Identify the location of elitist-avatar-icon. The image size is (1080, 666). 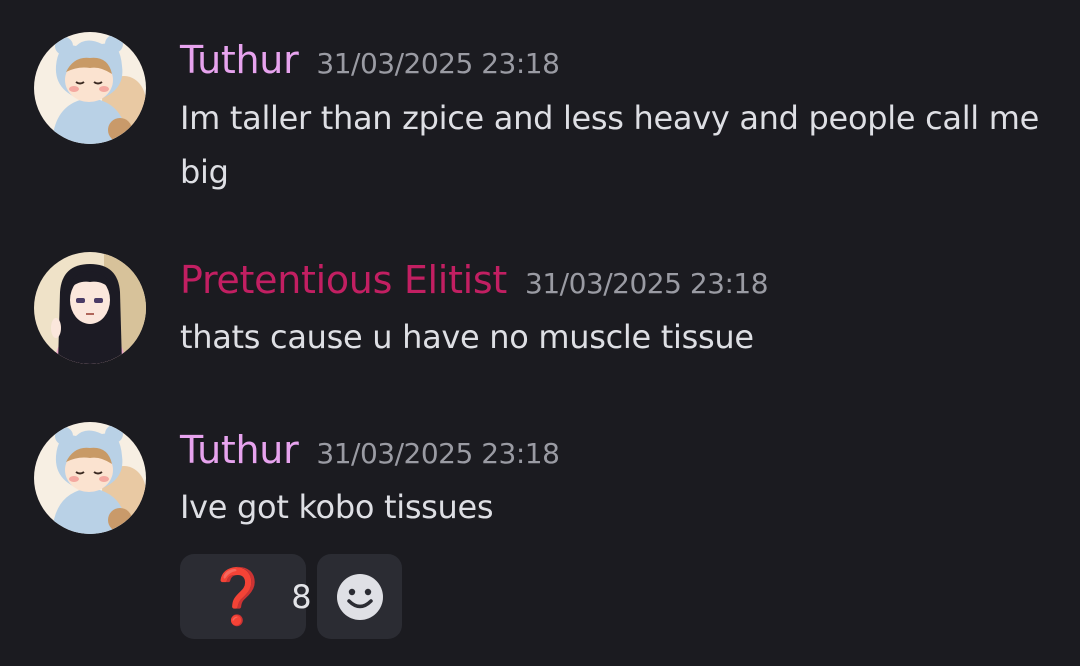
(90, 308).